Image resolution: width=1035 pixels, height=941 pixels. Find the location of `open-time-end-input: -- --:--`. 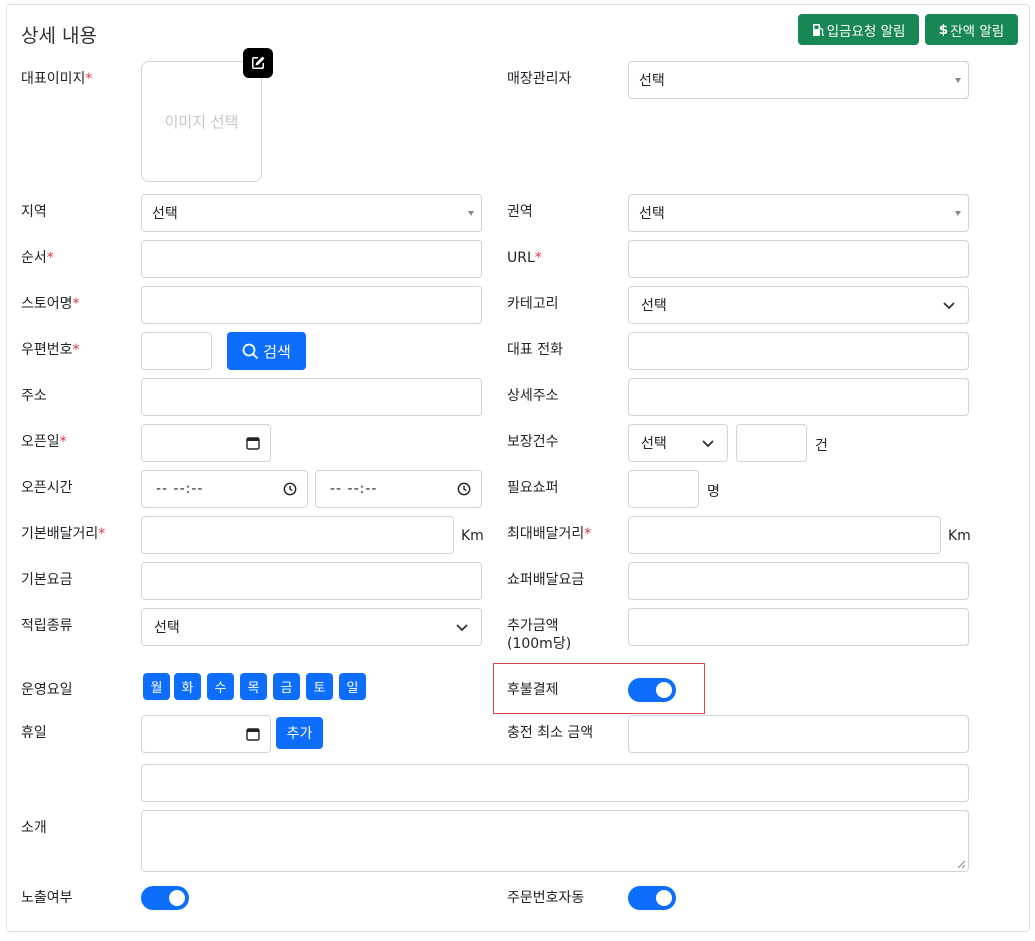

open-time-end-input: -- --:-- is located at coordinates (398, 489).